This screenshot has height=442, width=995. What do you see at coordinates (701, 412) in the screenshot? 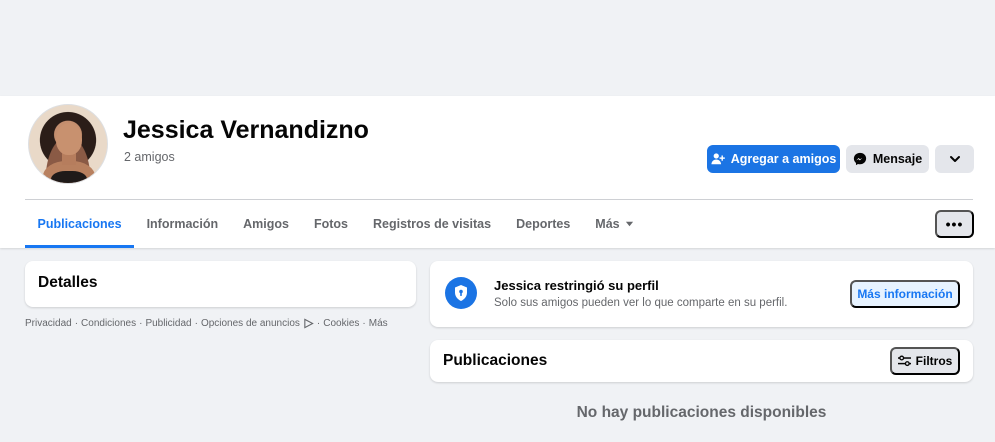
I see `no-posts-message: No hay publicaciones disponibles` at bounding box center [701, 412].